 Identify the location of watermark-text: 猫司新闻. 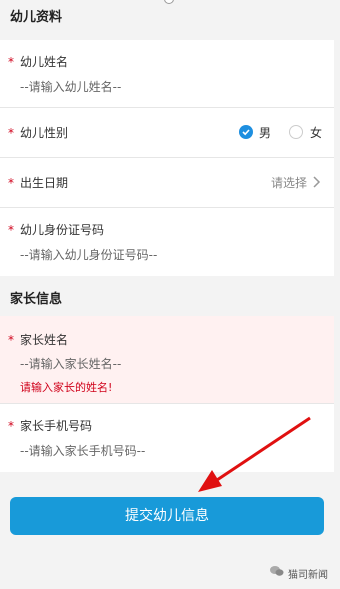
(308, 575).